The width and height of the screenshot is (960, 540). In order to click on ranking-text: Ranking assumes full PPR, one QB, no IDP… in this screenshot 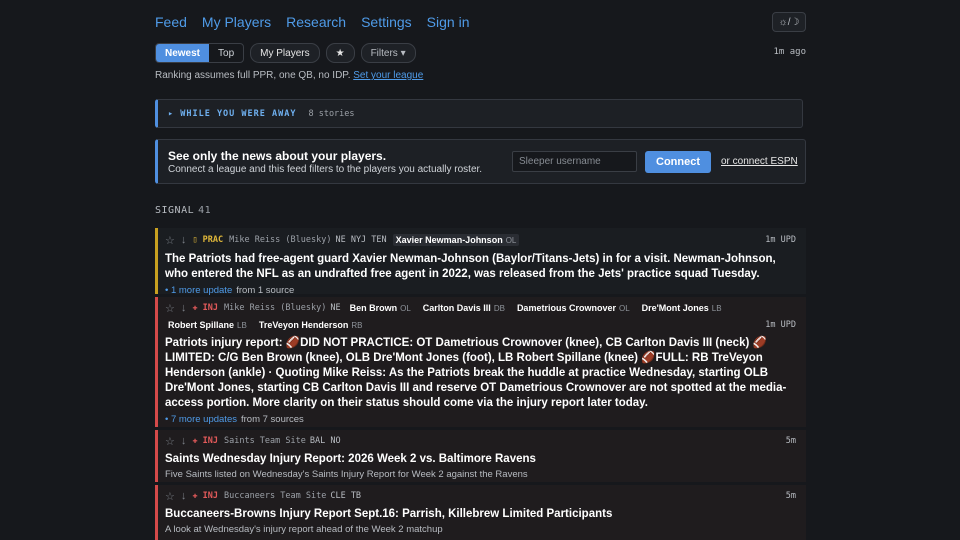, I will do `click(253, 75)`.